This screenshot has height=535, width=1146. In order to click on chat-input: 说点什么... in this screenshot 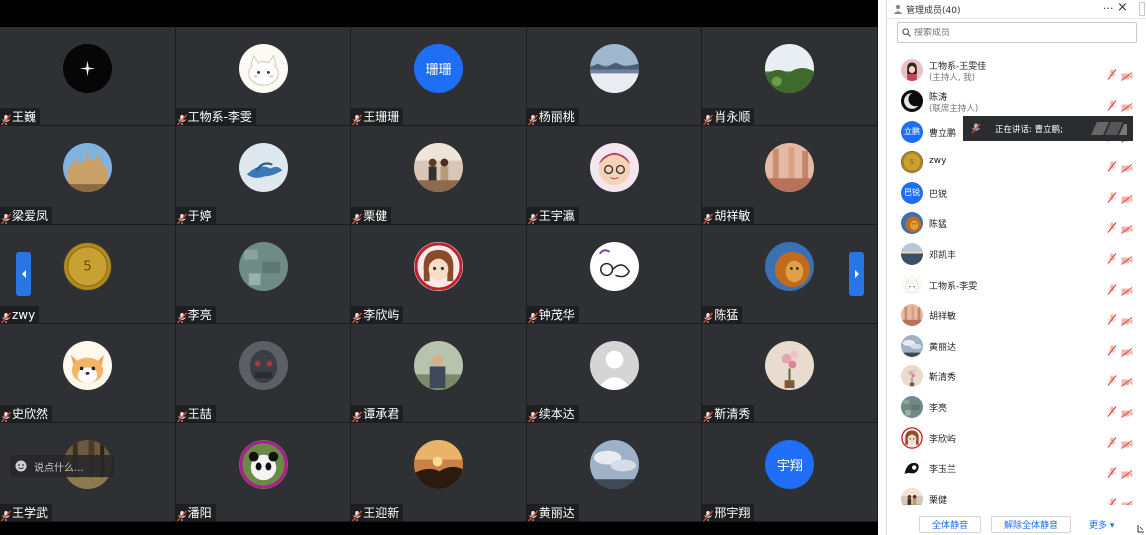, I will do `click(62, 466)`.